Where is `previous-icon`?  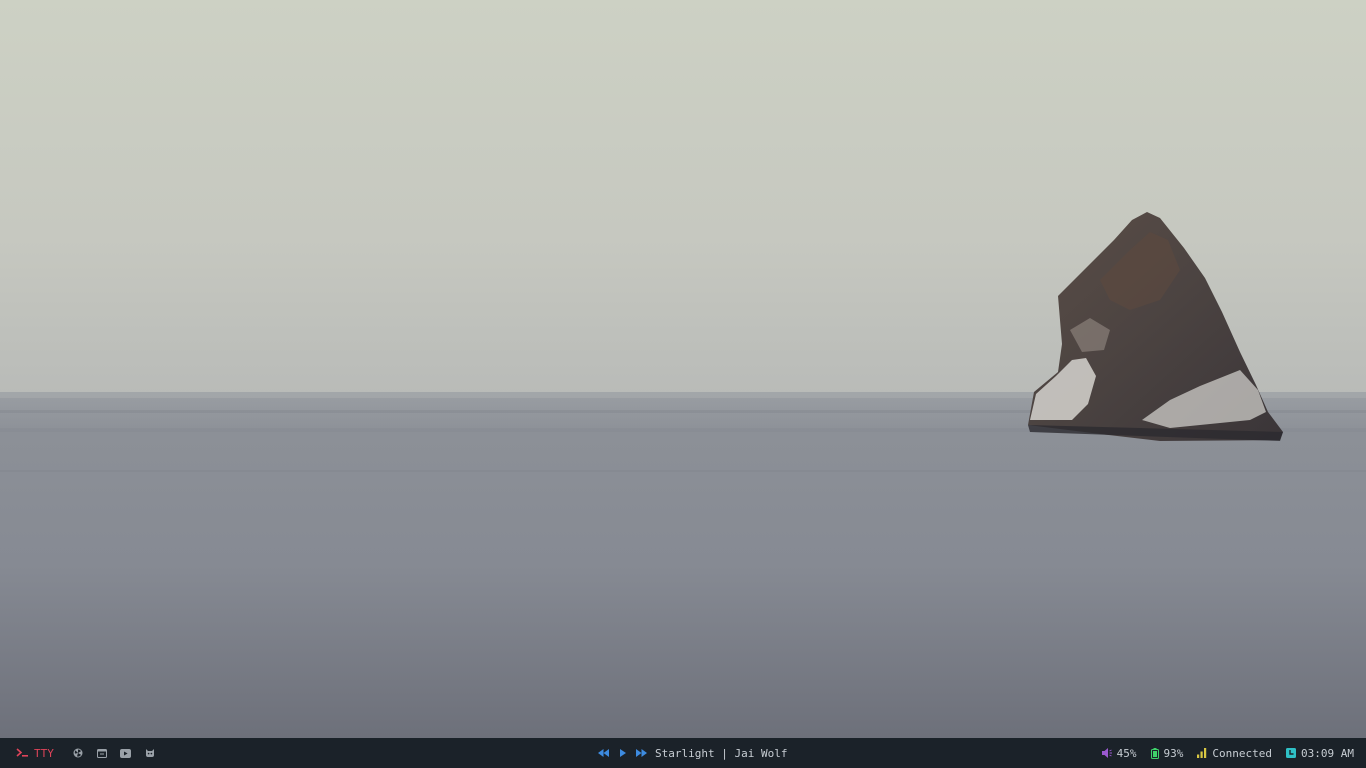
previous-icon is located at coordinates (603, 753).